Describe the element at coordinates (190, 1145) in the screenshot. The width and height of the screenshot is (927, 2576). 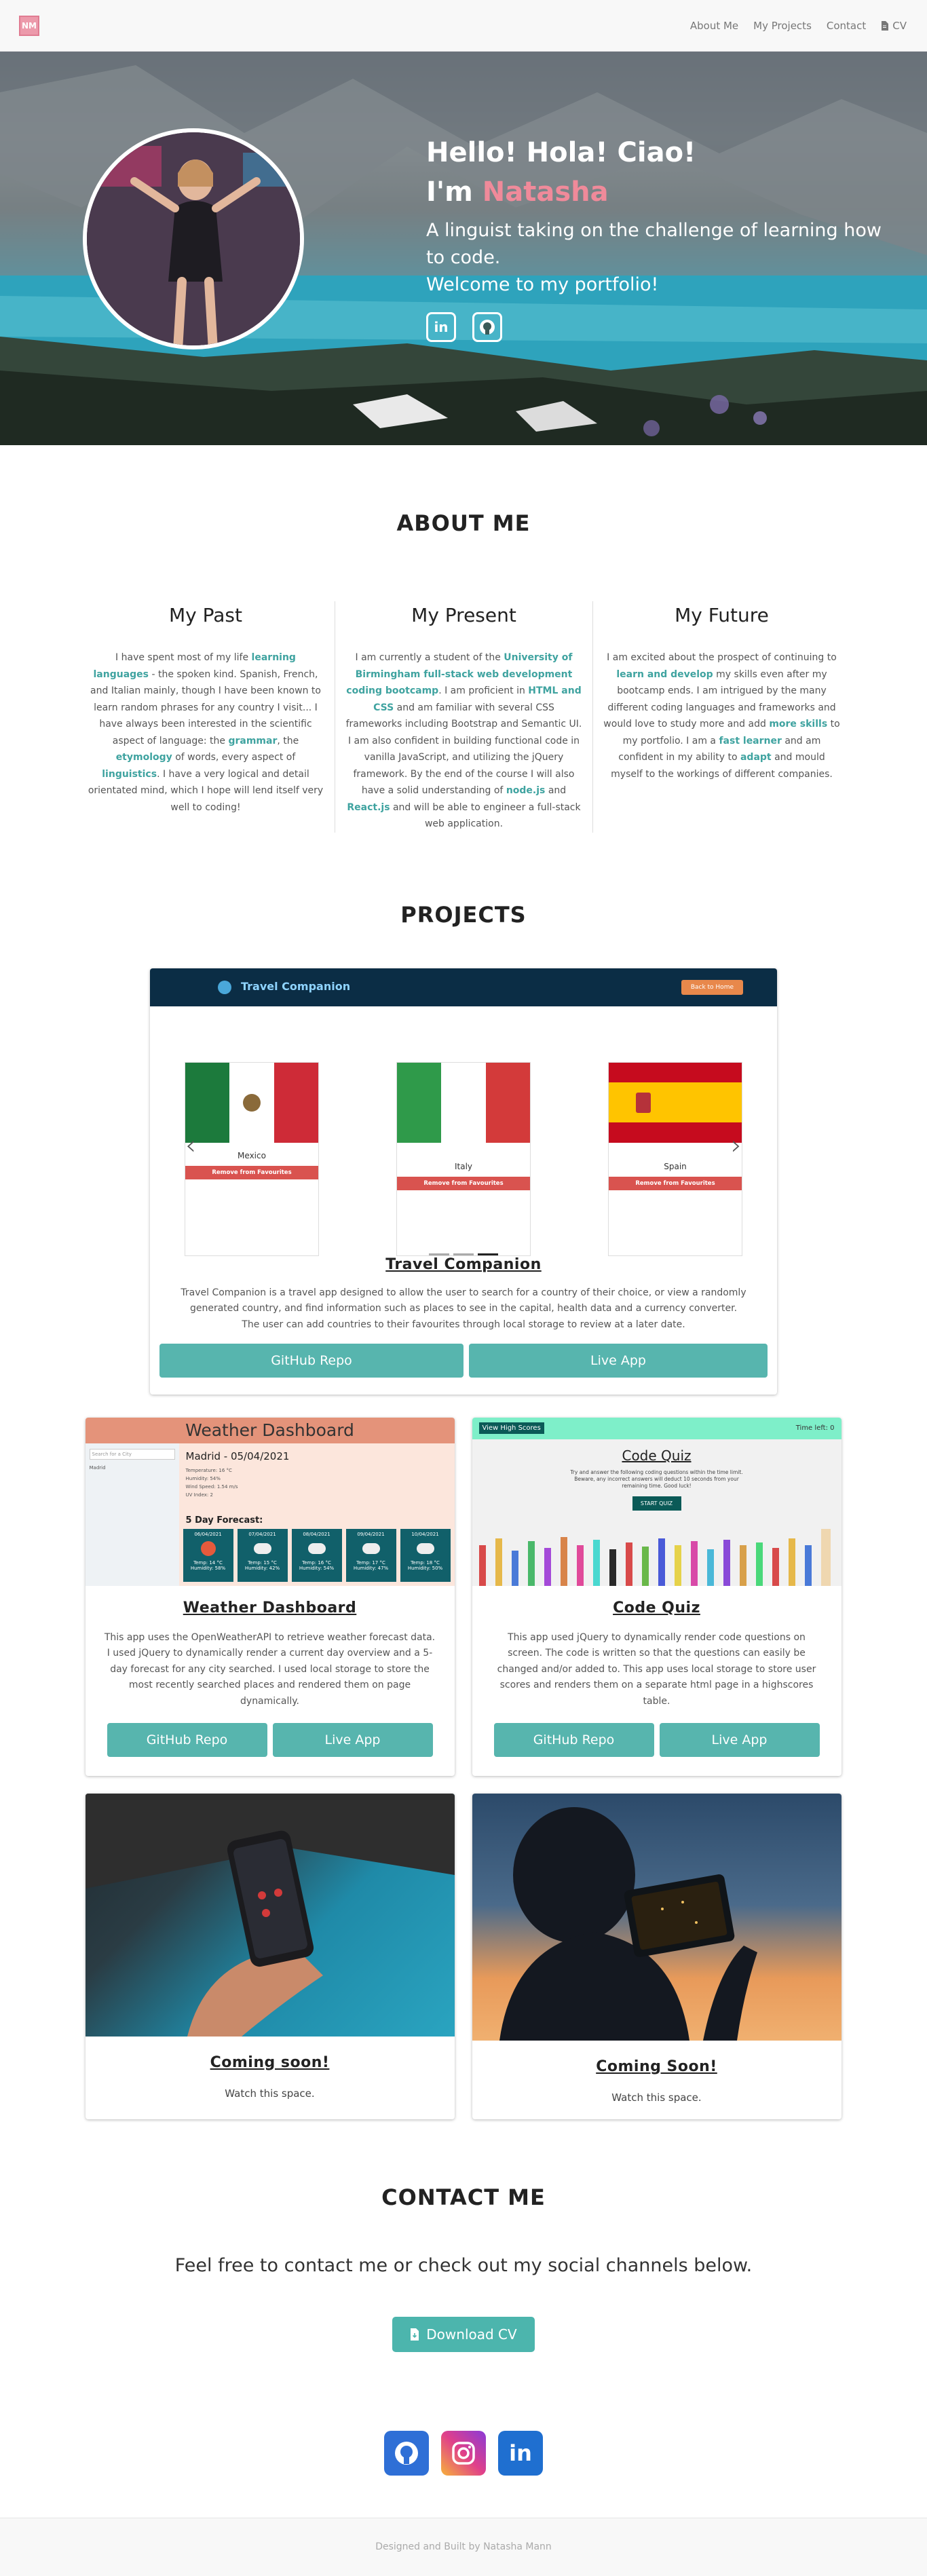
I see `carousel-prev-icon: ‹` at that location.